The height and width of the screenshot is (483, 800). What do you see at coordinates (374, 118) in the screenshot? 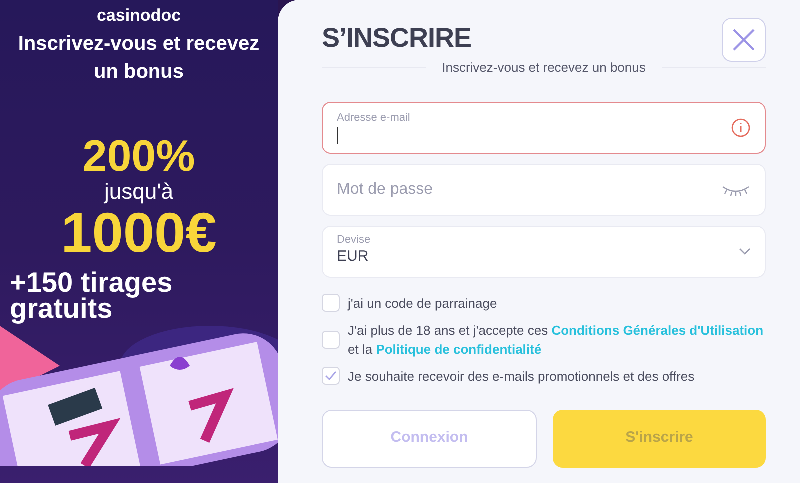
I see `email-label: Adresse e-mail` at bounding box center [374, 118].